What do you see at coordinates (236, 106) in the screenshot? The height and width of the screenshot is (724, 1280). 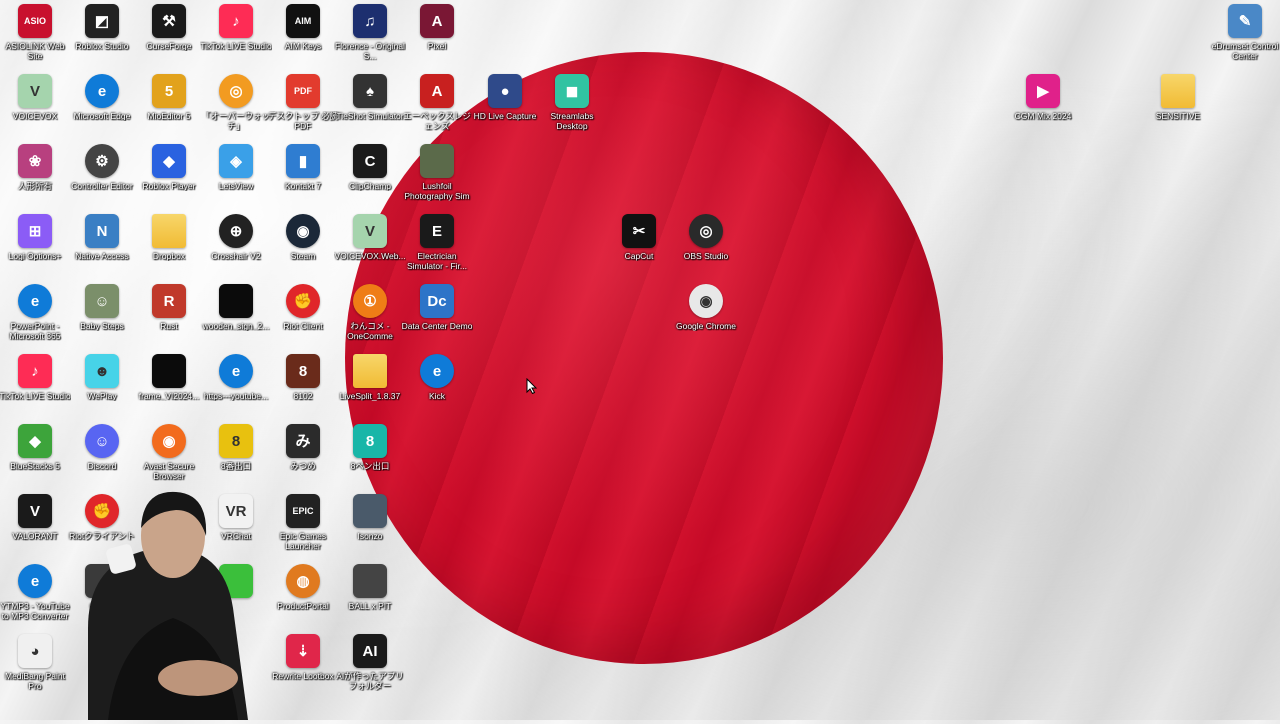 I see `desktop-icon: ◎ 「オーバーウォッチ」` at bounding box center [236, 106].